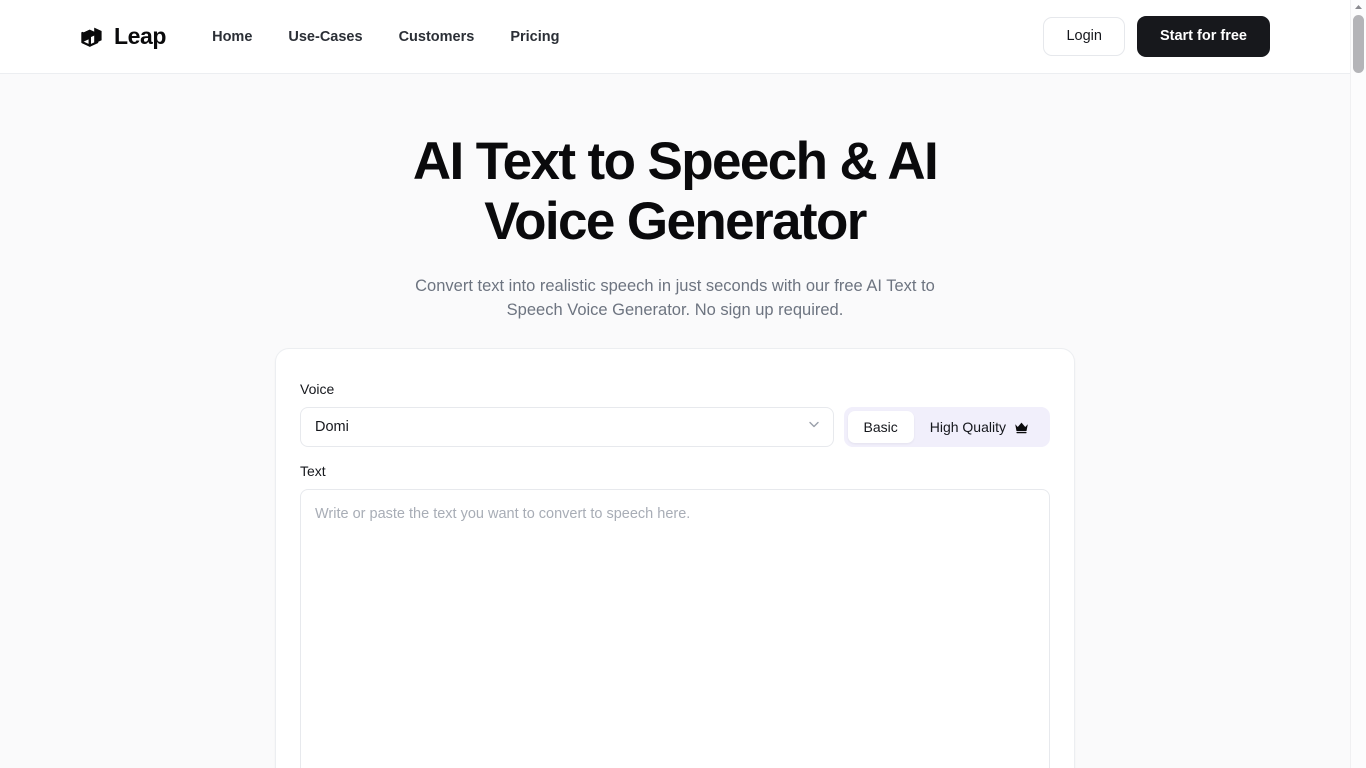 The image size is (1366, 768). What do you see at coordinates (880, 427) in the screenshot?
I see `quality-option-basic: Basic` at bounding box center [880, 427].